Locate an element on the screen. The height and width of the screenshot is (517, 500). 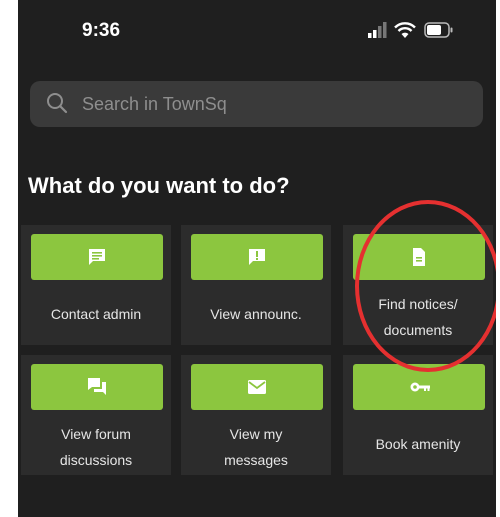
book-amenity-card: Book amenity is located at coordinates (418, 415).